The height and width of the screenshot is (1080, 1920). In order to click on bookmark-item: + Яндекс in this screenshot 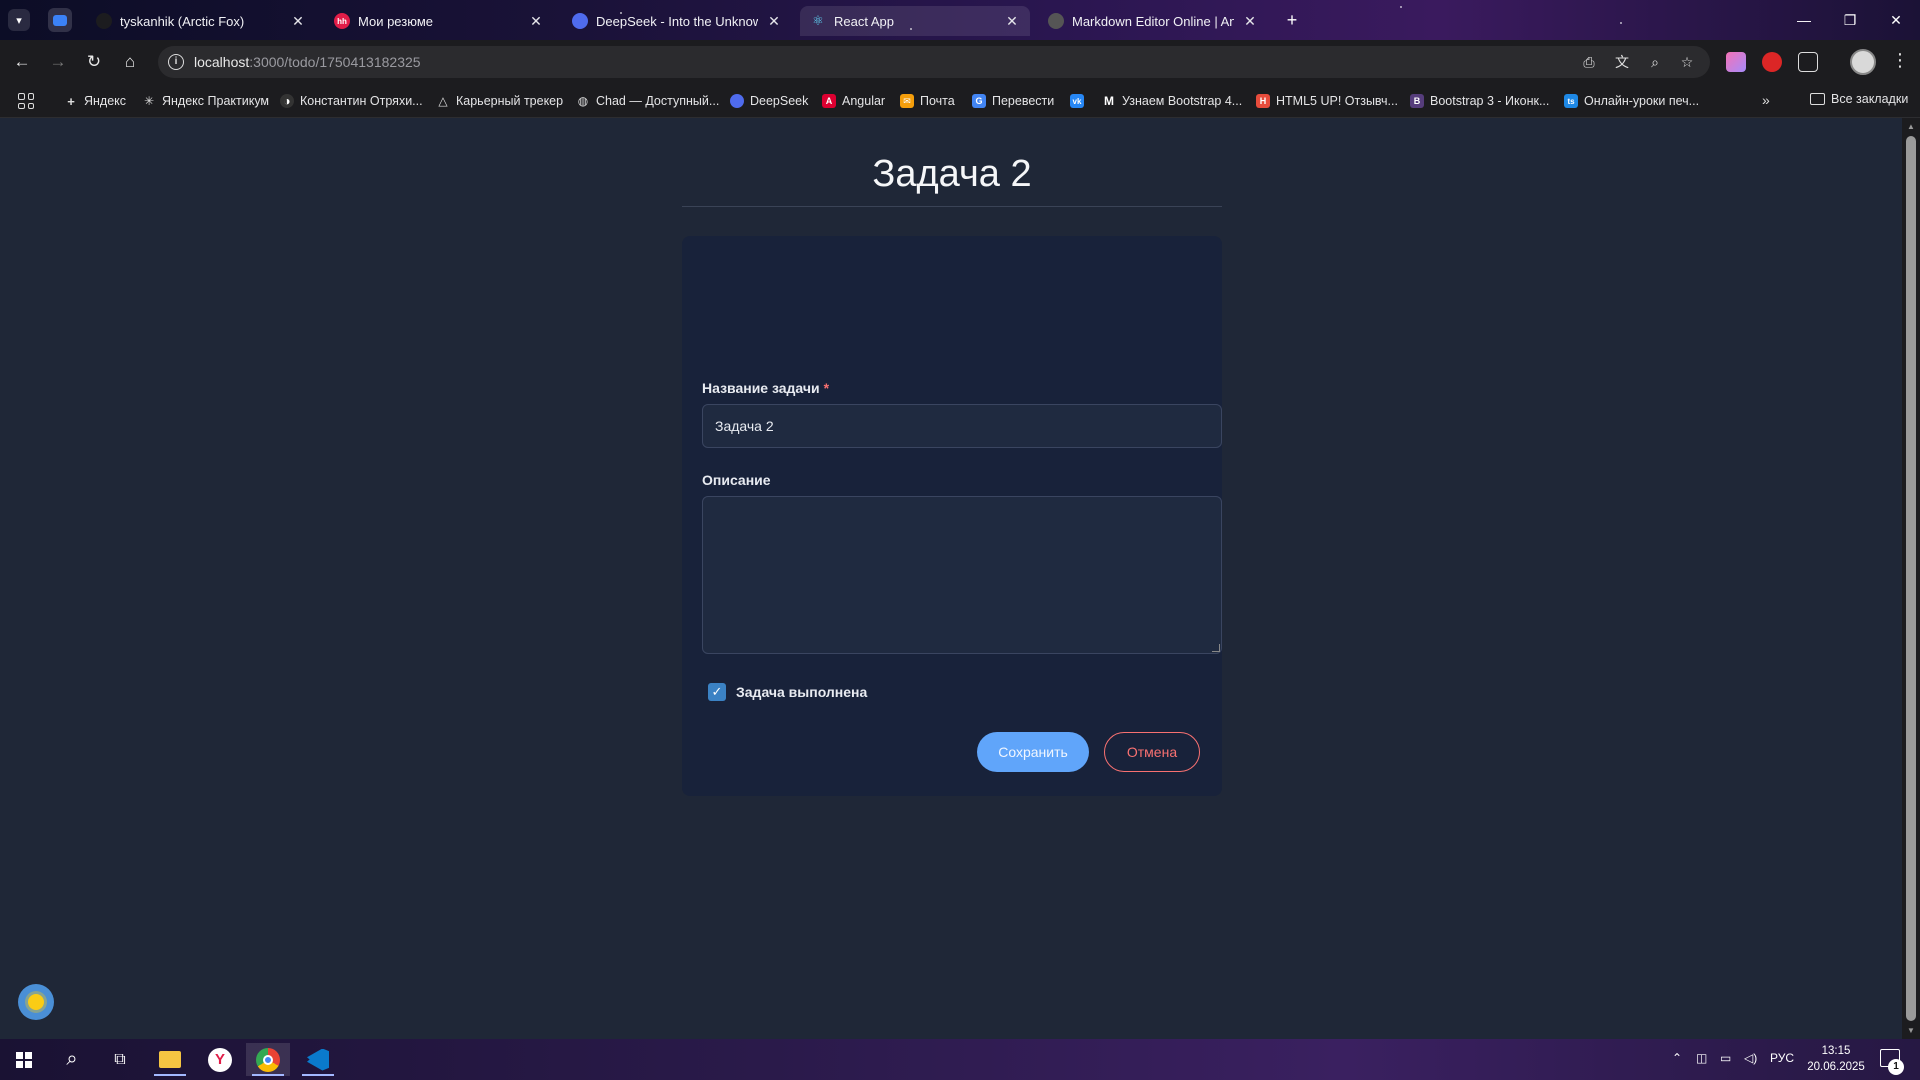, I will do `click(95, 101)`.